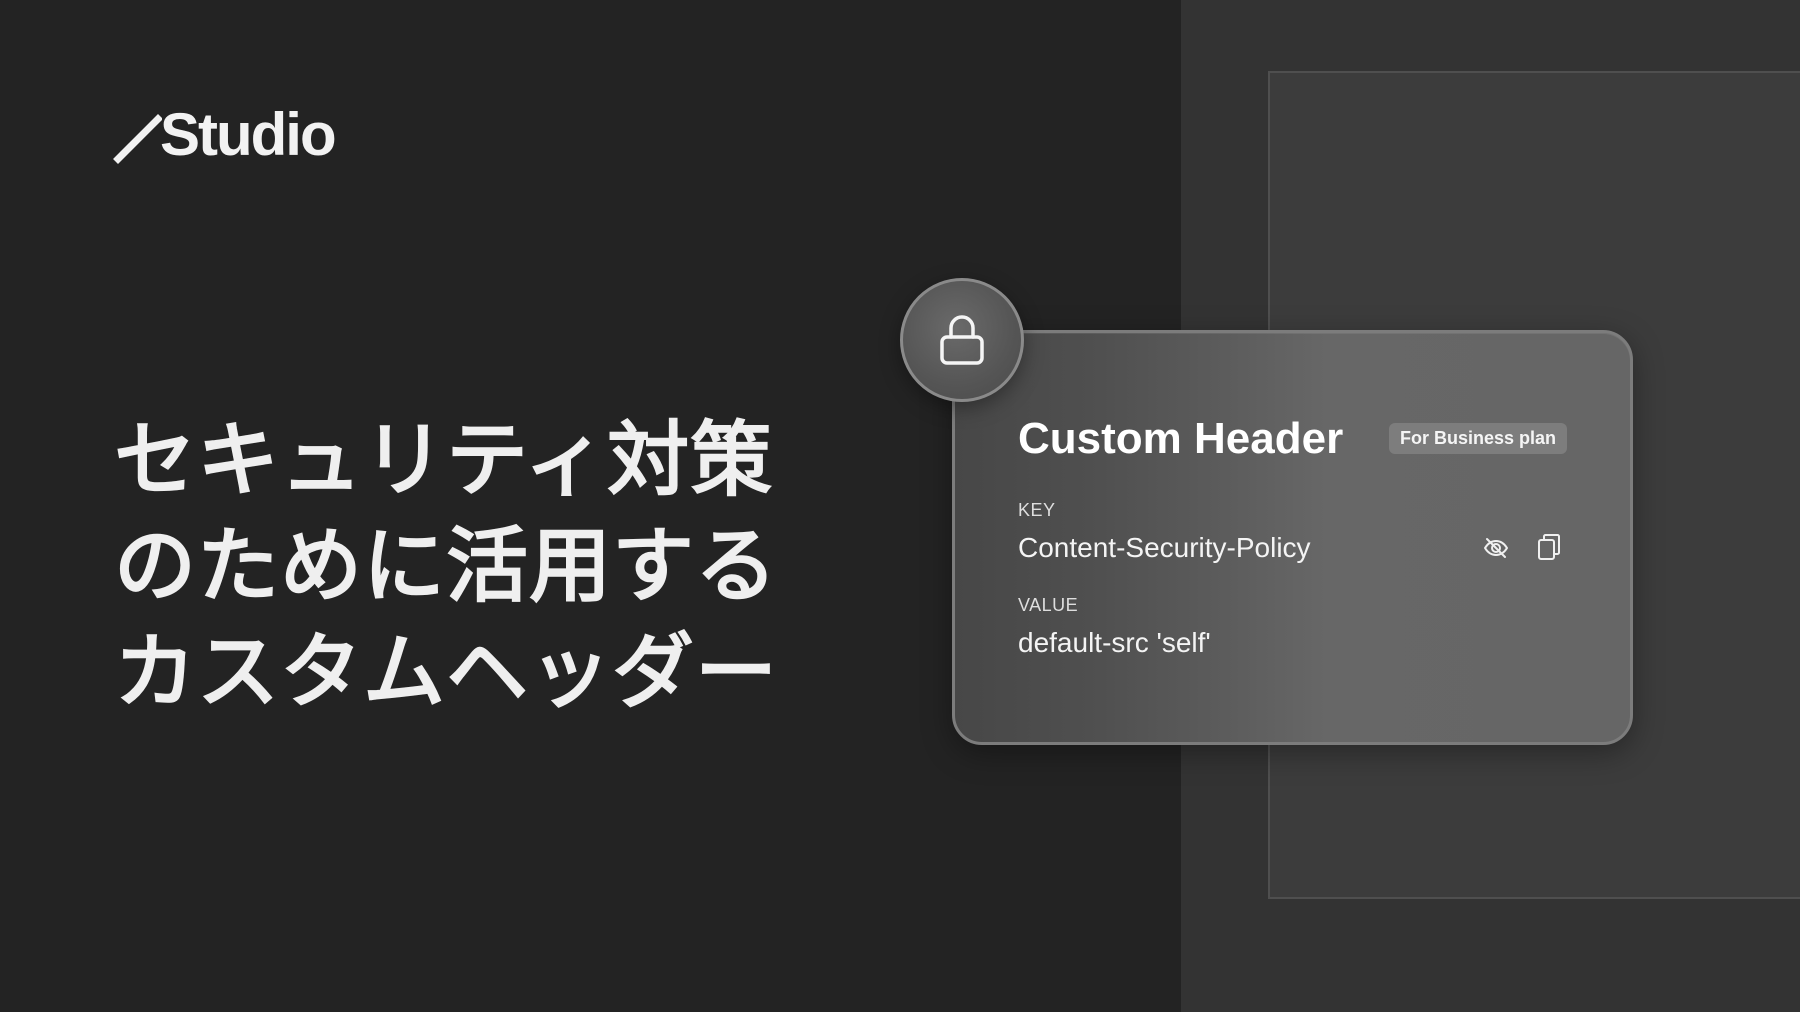  What do you see at coordinates (1478, 438) in the screenshot?
I see `plan-badge: For Business plan` at bounding box center [1478, 438].